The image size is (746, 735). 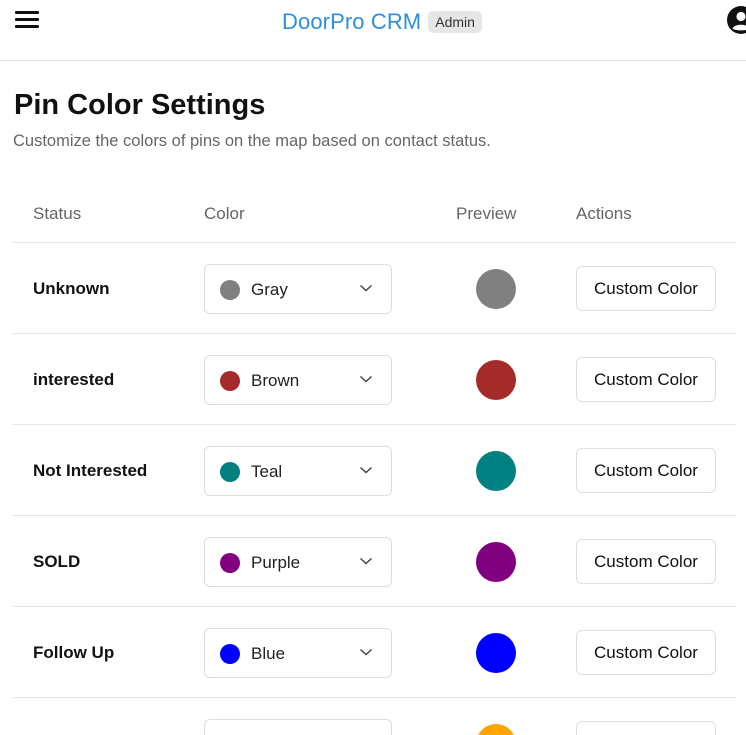 What do you see at coordinates (486, 213) in the screenshot?
I see `column-header-preview: Preview` at bounding box center [486, 213].